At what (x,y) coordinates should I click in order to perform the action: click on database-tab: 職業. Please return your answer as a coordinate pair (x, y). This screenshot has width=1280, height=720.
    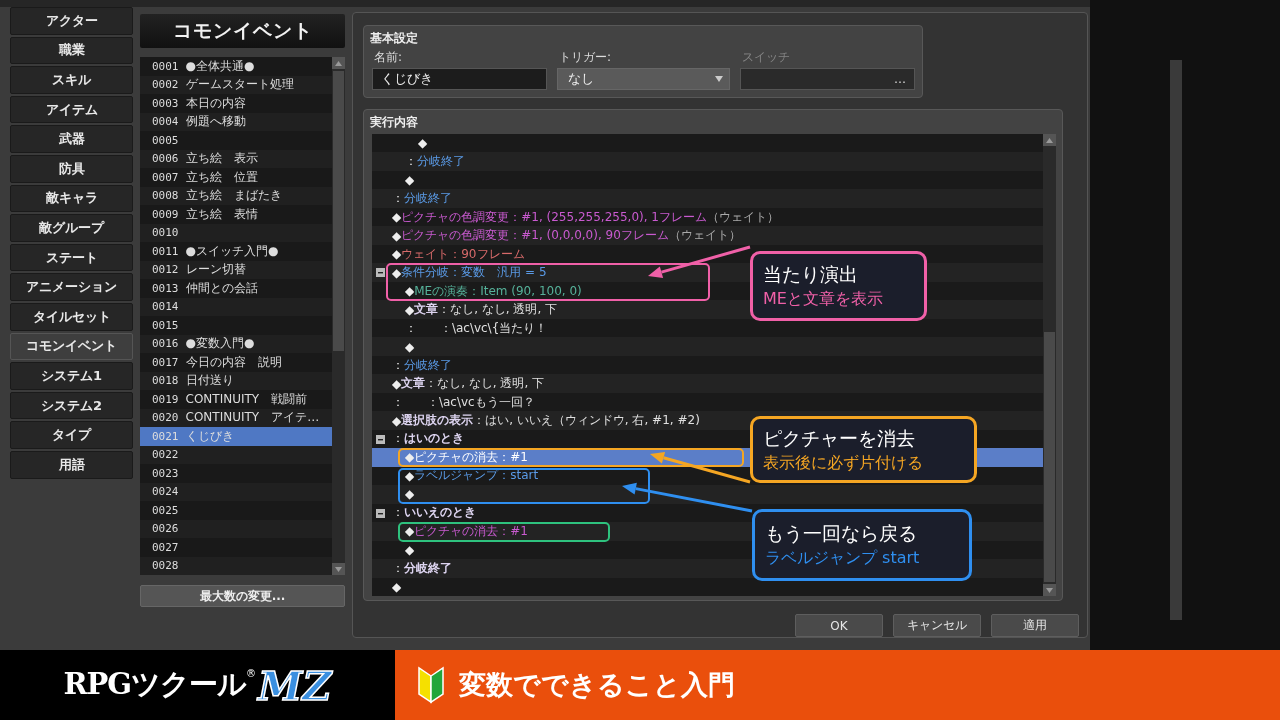
    Looking at the image, I should click on (71, 50).